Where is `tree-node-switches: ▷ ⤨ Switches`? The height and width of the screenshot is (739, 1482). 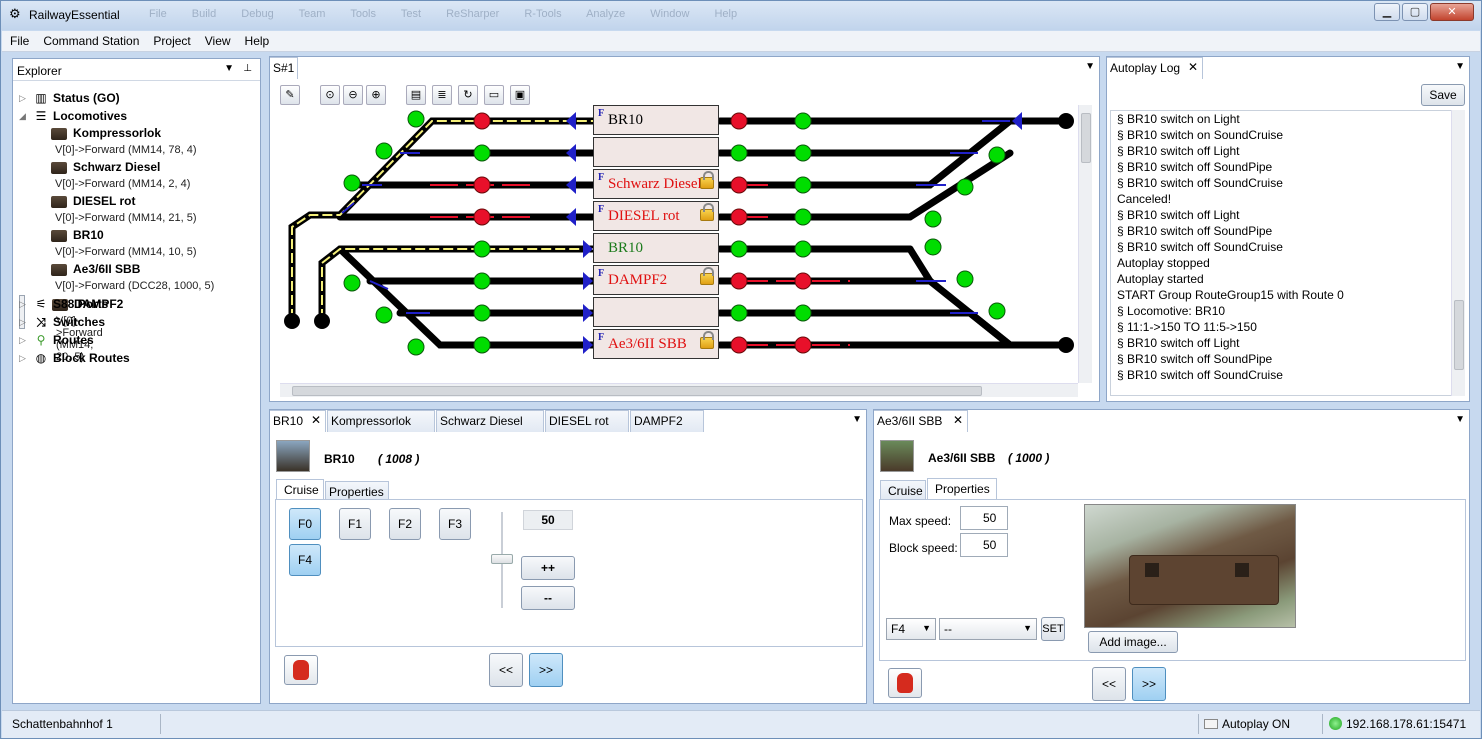 tree-node-switches: ▷ ⤨ Switches is located at coordinates (139, 322).